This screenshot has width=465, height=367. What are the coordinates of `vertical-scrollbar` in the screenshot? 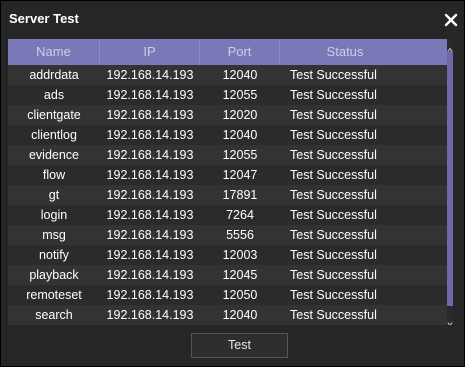 It's located at (450, 182).